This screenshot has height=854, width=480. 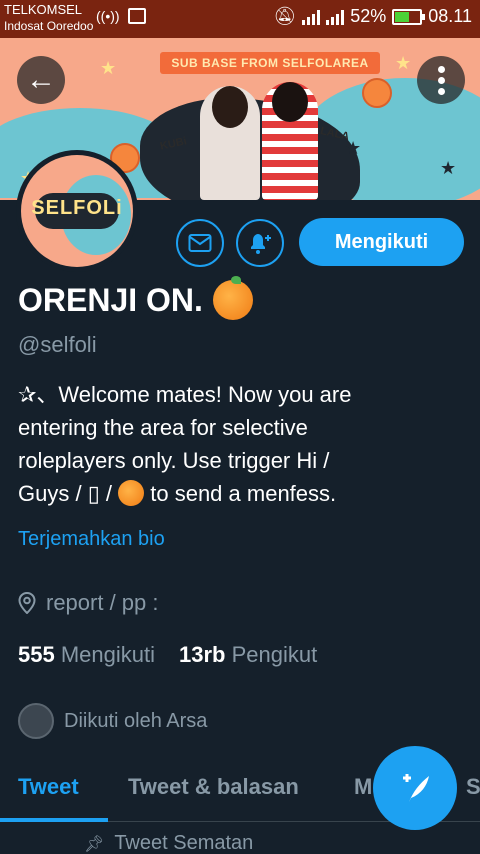 I want to click on status-icons-right: 🔕︎ 52% 08.11, so click(x=372, y=16).